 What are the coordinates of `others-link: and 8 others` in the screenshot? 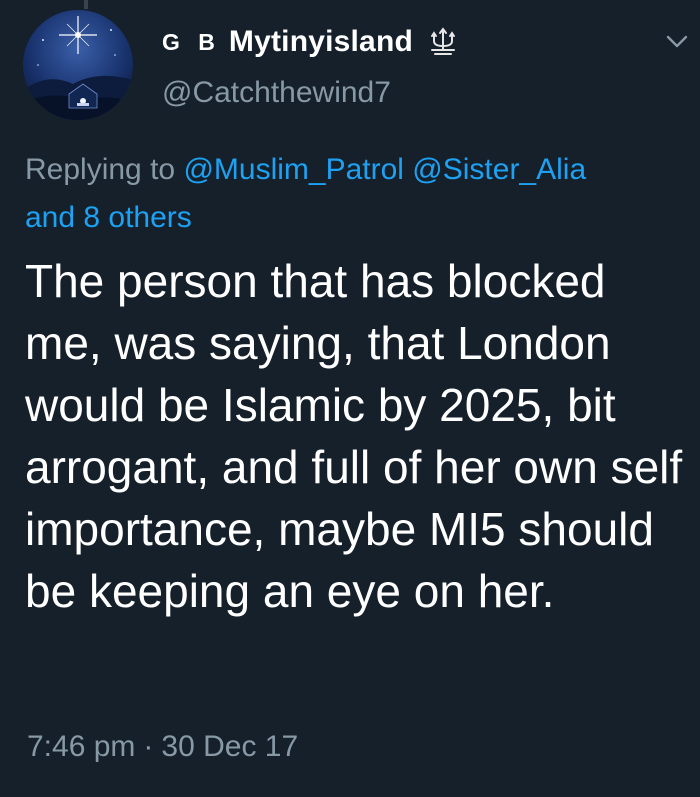 It's located at (108, 217).